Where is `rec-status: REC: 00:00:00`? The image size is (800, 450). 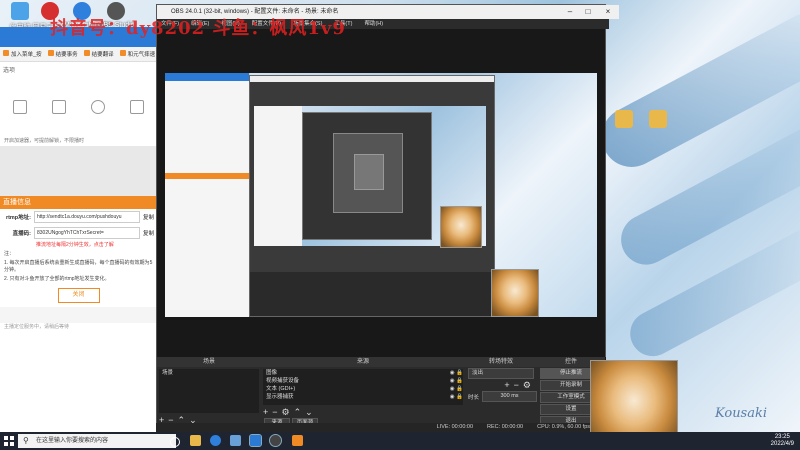
rec-status: REC: 00:00:00 is located at coordinates (505, 427).